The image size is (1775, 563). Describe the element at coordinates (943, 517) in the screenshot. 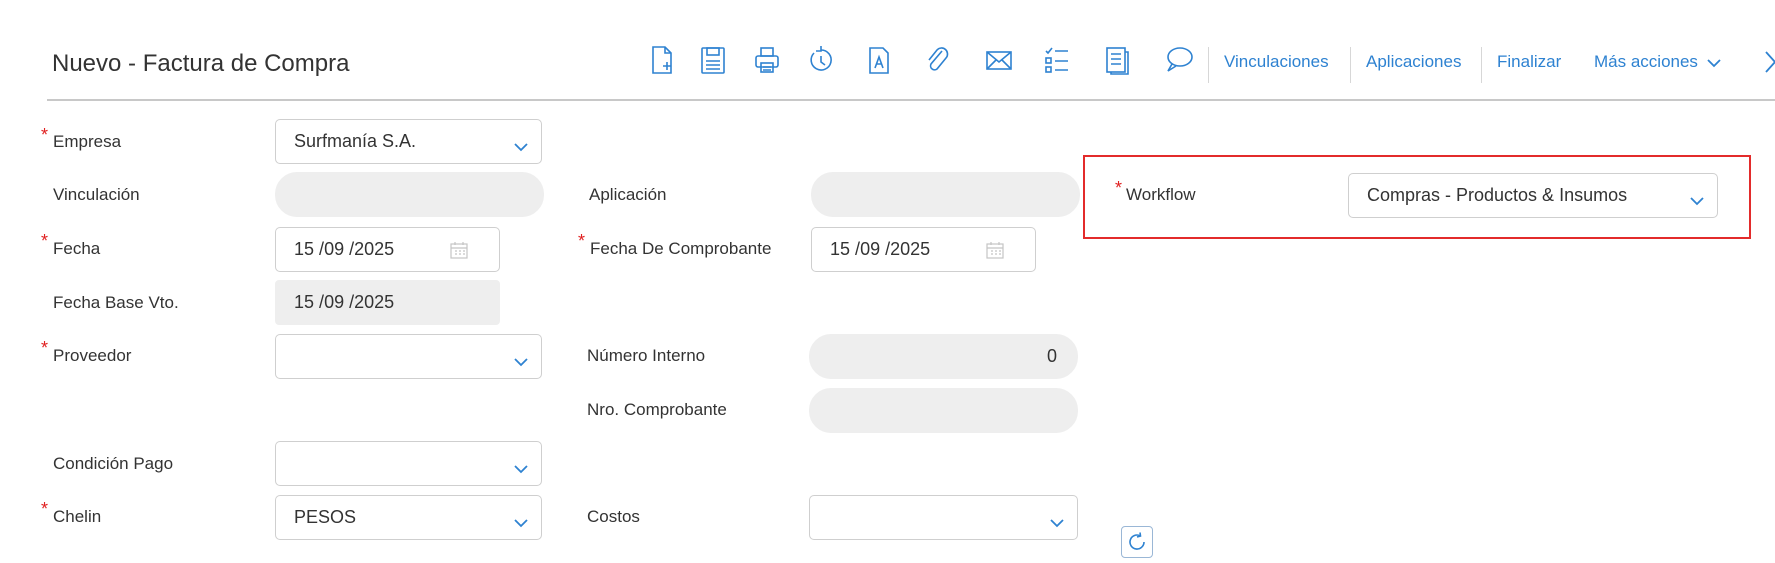

I see `costos-select` at that location.